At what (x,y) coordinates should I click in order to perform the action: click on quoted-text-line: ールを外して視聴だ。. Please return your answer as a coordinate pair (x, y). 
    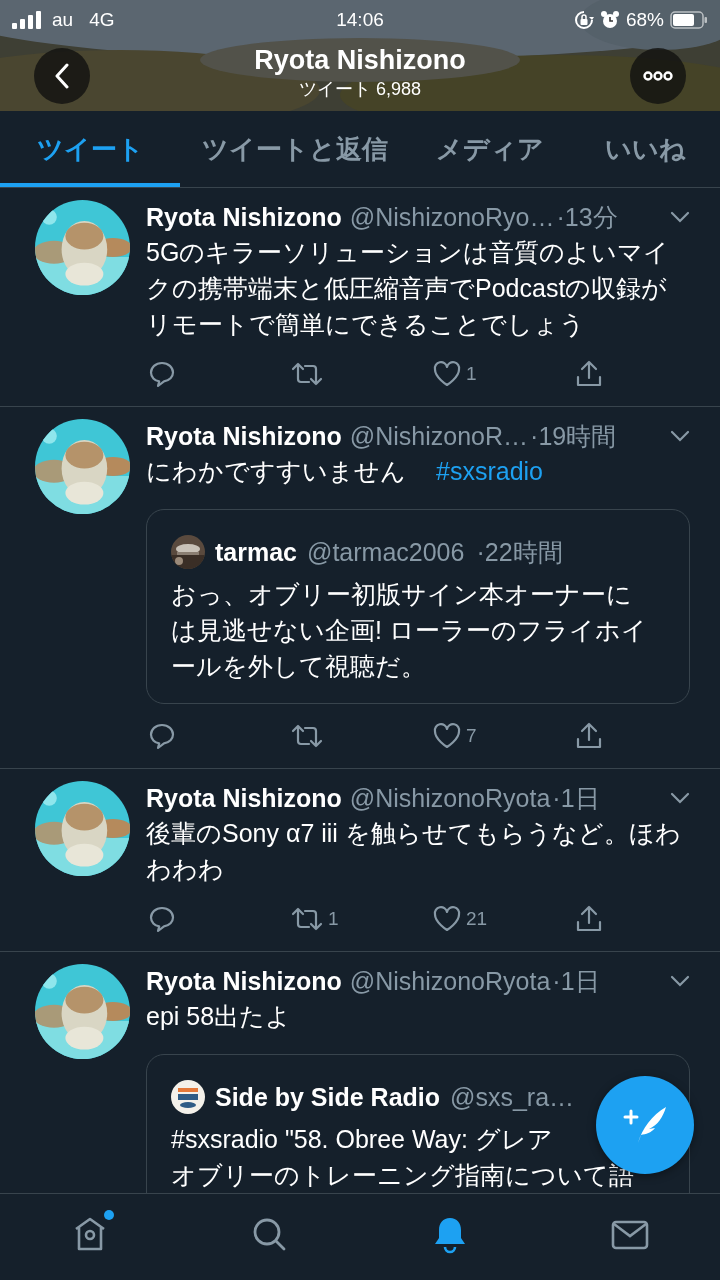
    Looking at the image, I should click on (298, 666).